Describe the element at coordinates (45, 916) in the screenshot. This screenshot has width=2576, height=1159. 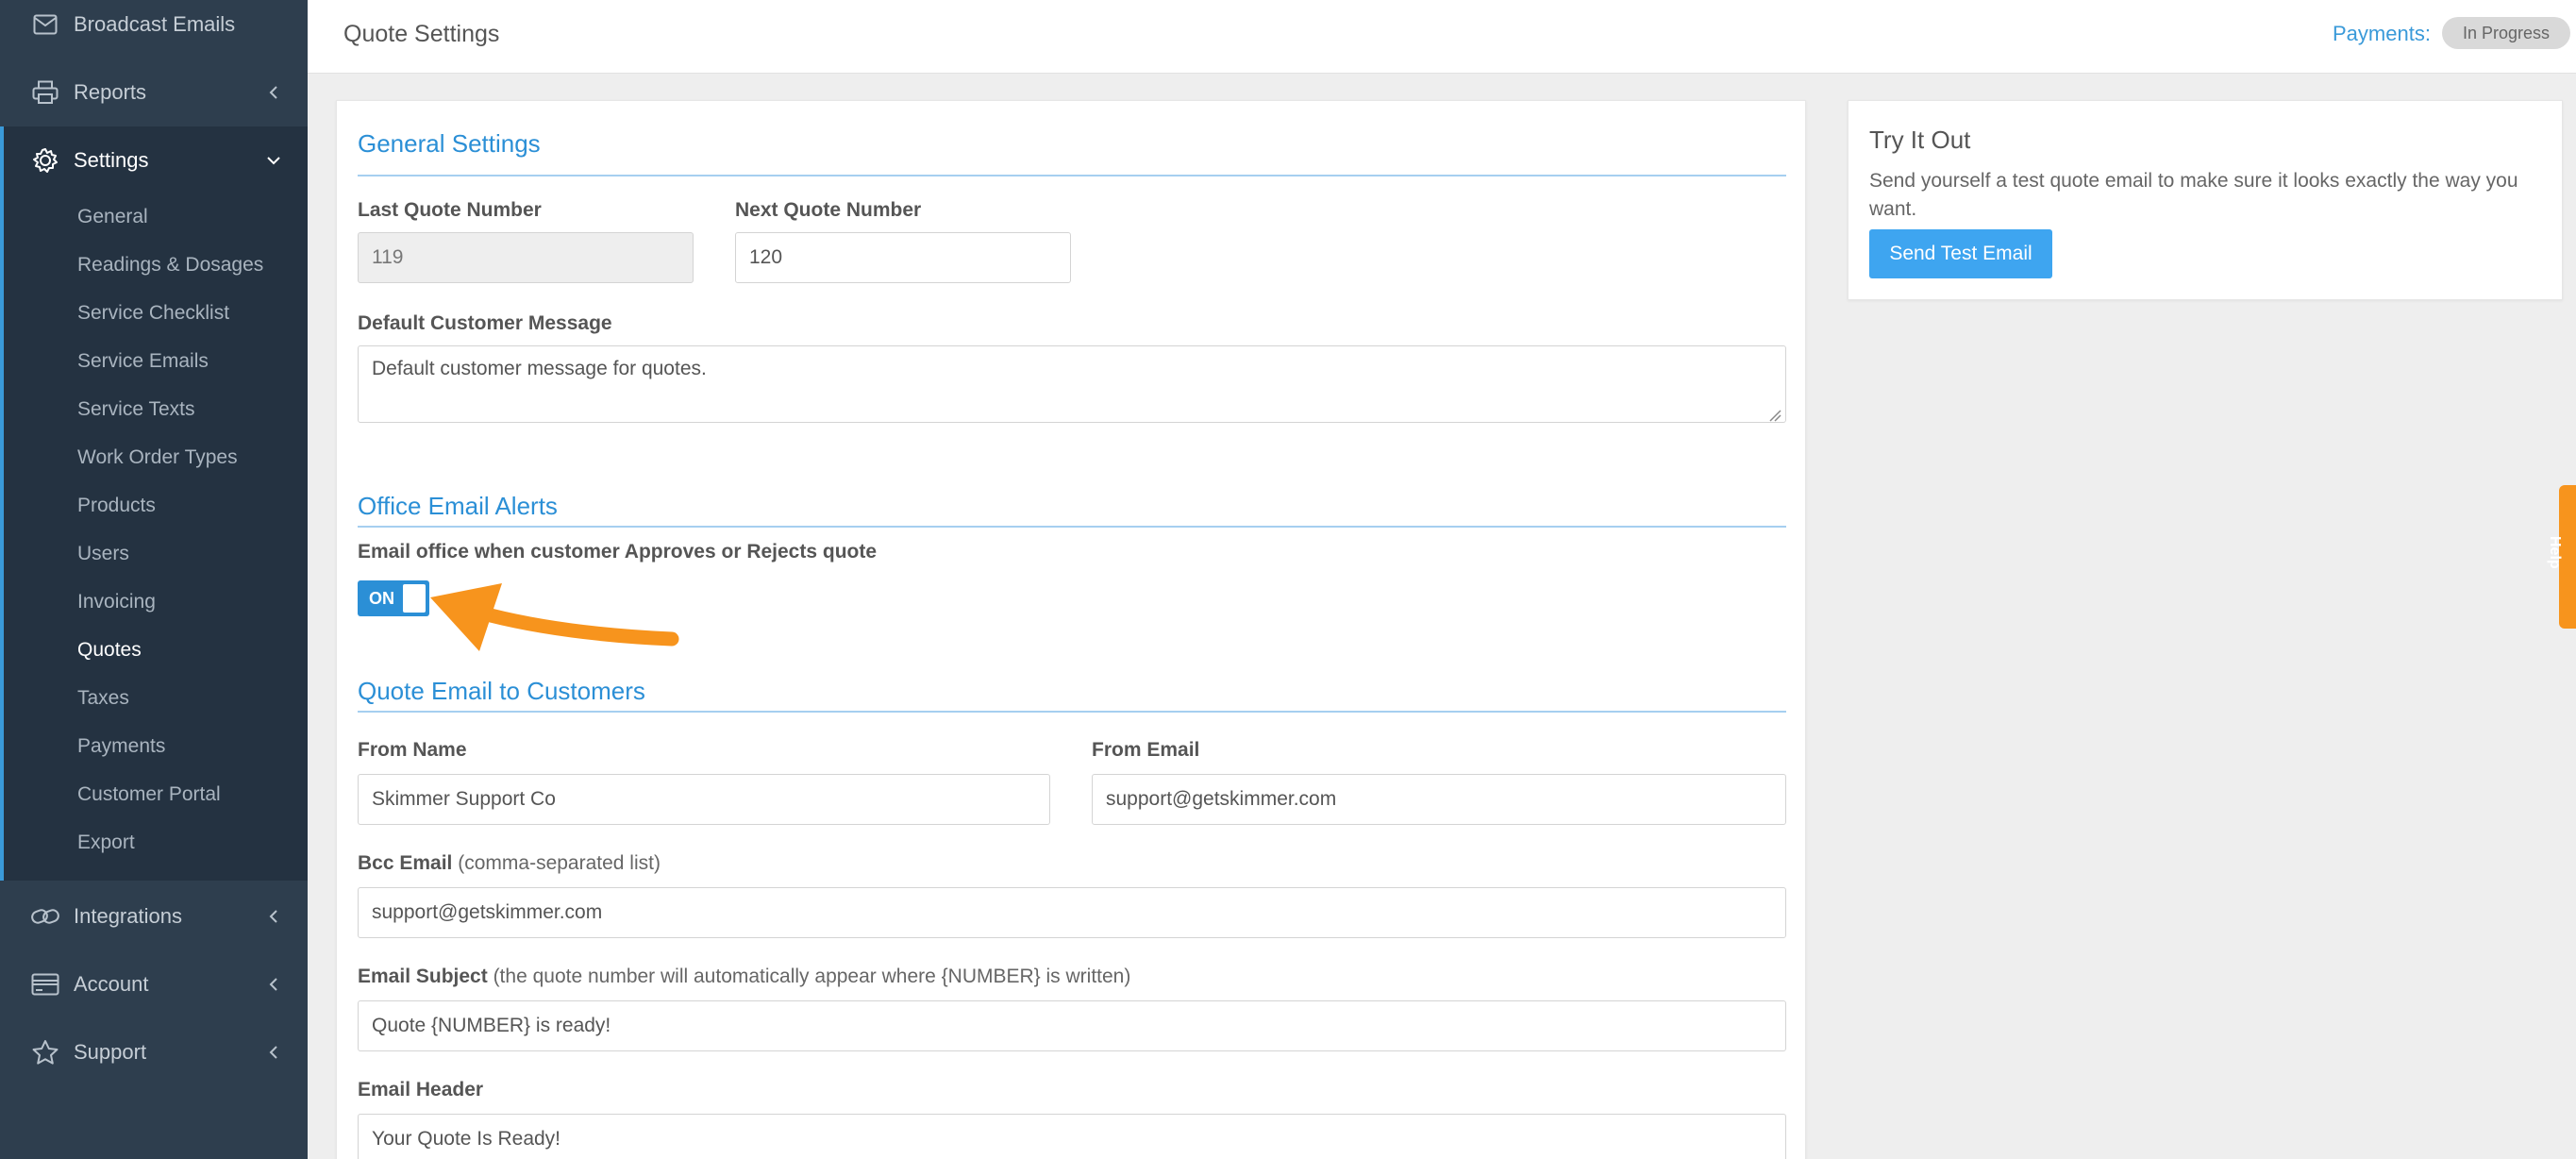
I see `link-icon` at that location.